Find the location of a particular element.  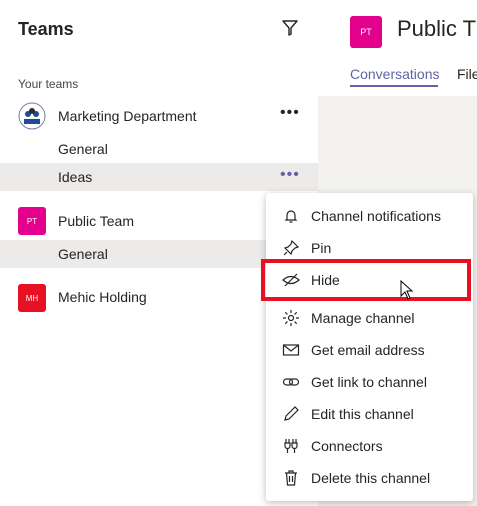

marketing-team-logo is located at coordinates (32, 116).